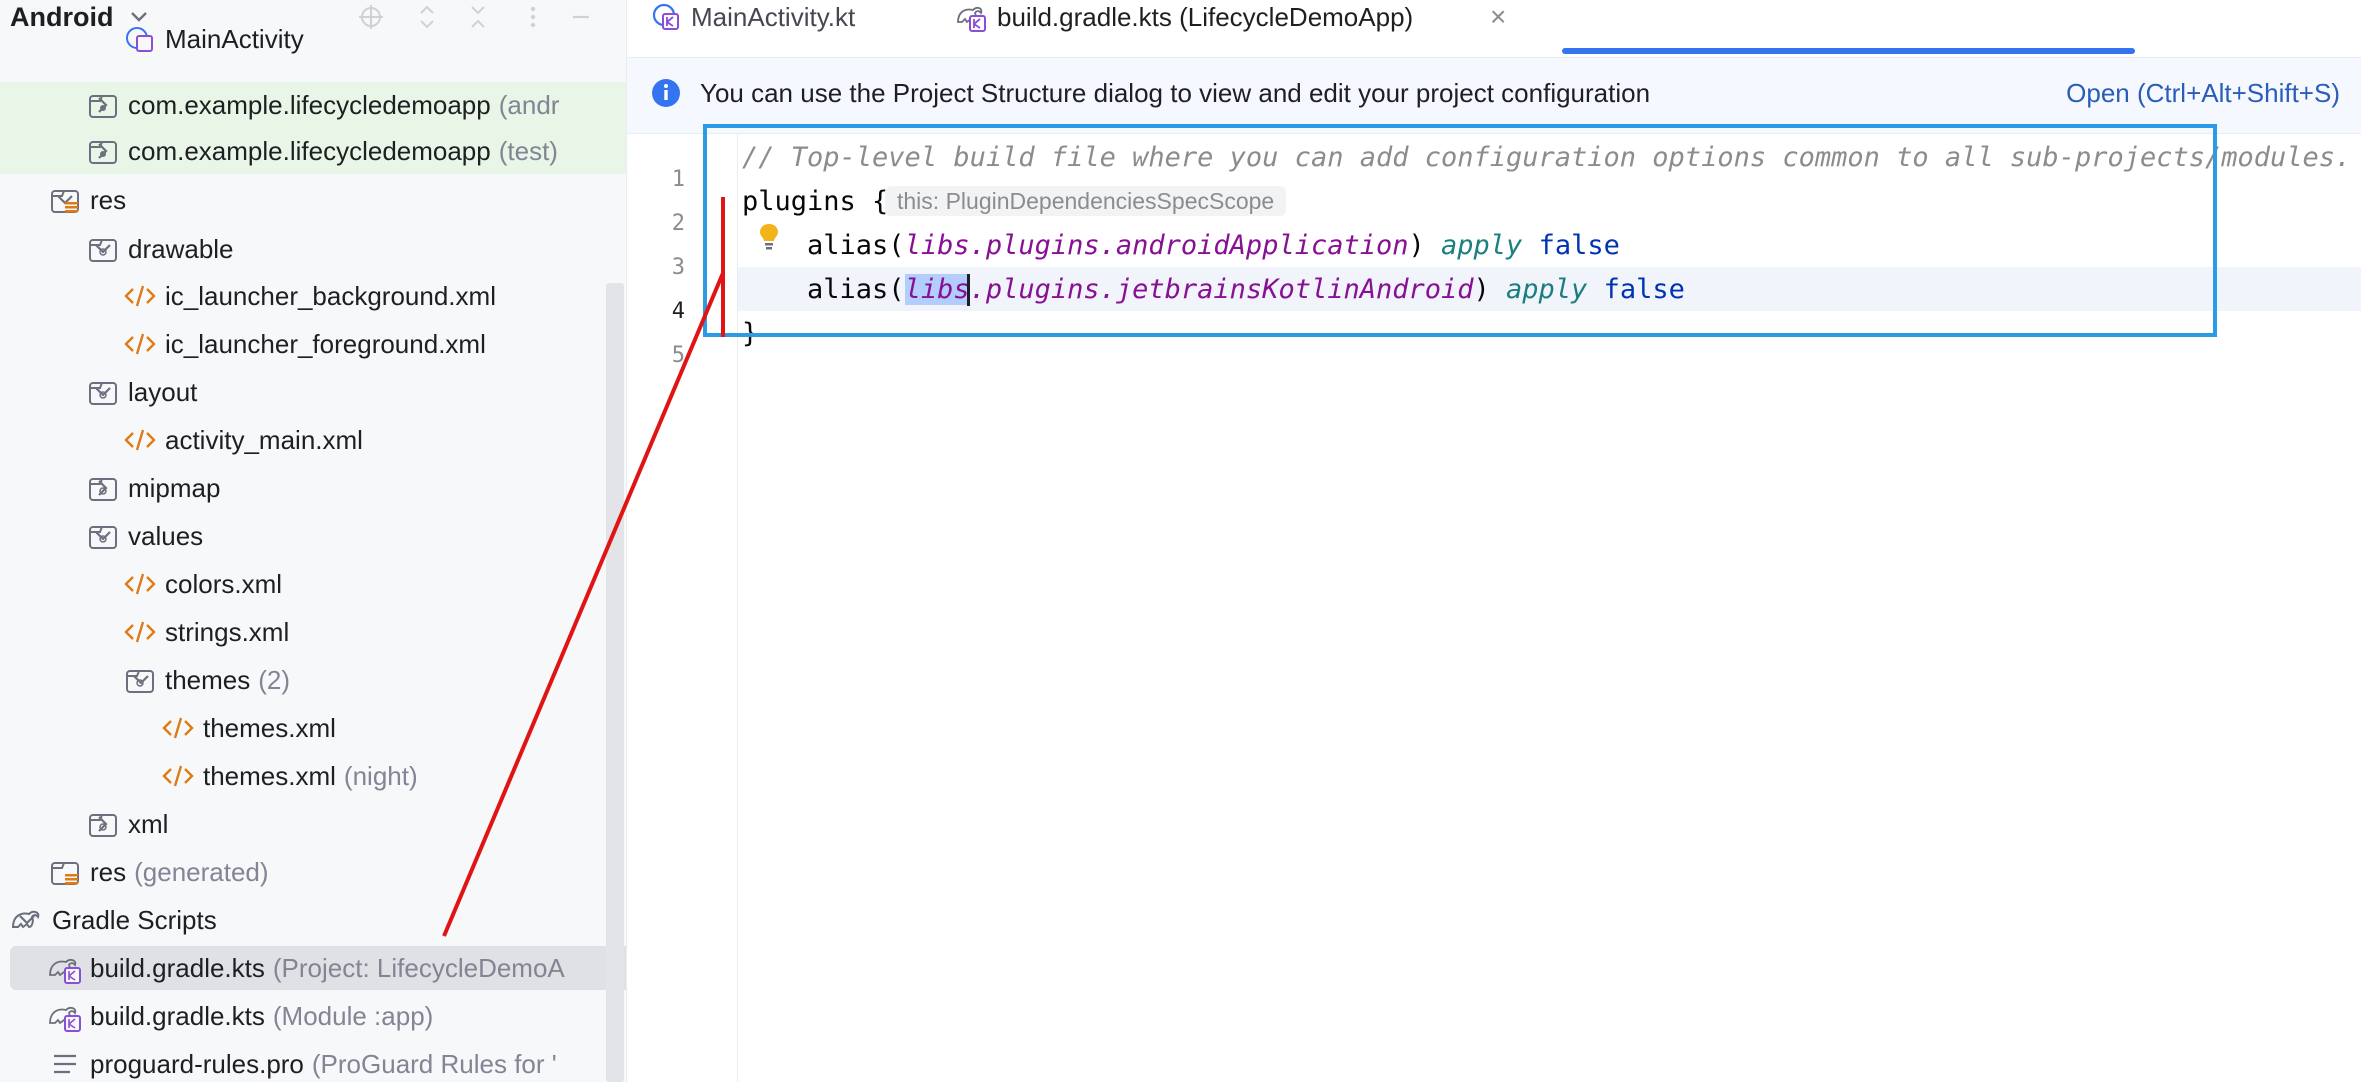 Image resolution: width=2361 pixels, height=1082 pixels. Describe the element at coordinates (1205, 17) in the screenshot. I see `tab-label: build.gradle.kts (LifecycleDemoApp)` at that location.